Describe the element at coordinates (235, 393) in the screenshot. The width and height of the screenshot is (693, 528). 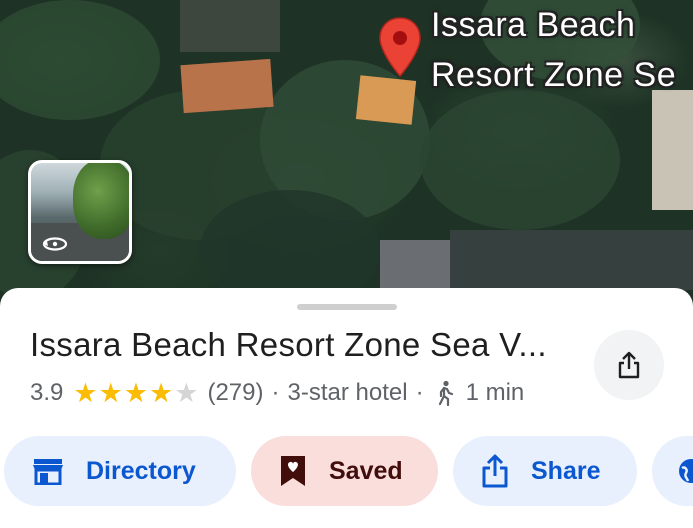
I see `review-count: (279)` at that location.